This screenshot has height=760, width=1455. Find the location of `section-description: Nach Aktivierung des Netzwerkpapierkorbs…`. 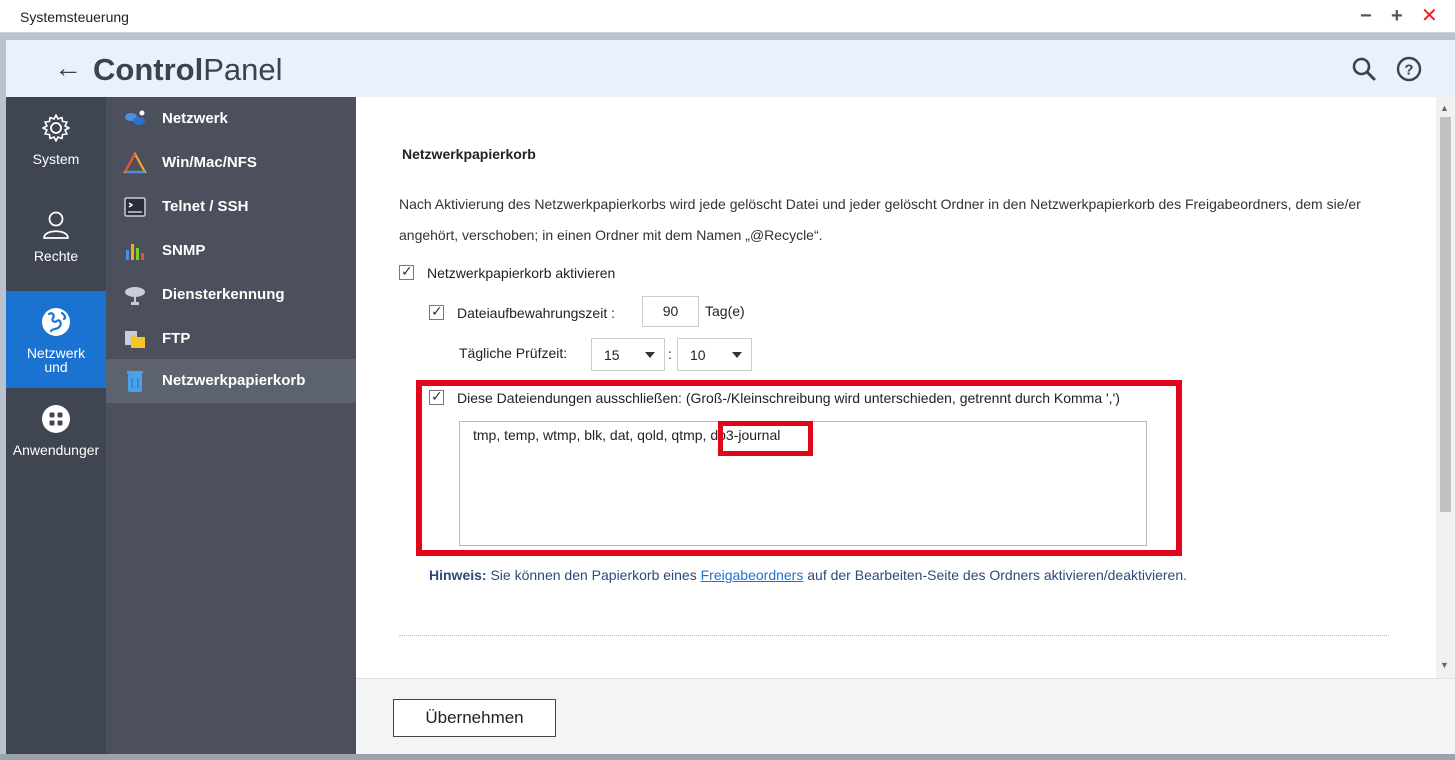

section-description: Nach Aktivierung des Netzwerkpapierkorbs… is located at coordinates (880, 219).